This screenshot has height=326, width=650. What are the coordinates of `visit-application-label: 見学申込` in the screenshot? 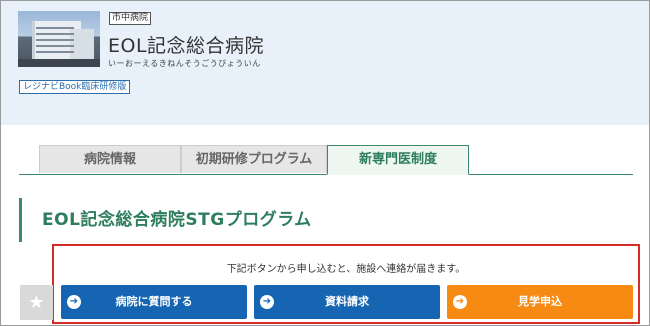 It's located at (540, 301).